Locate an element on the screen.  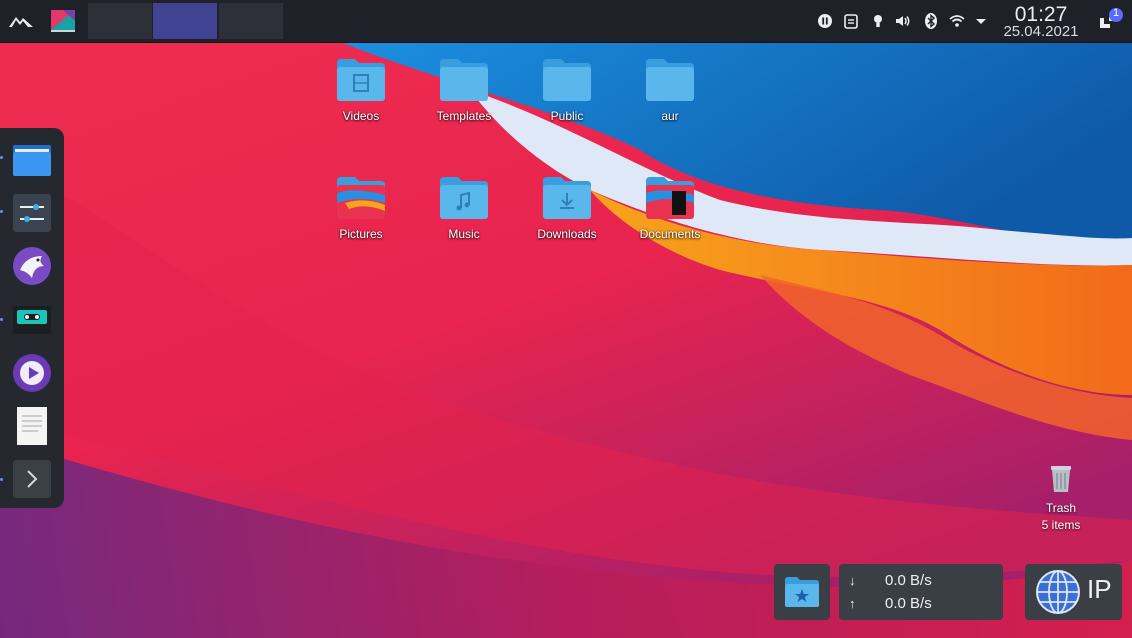
desktop-icon-public: Public is located at coordinates (567, 89).